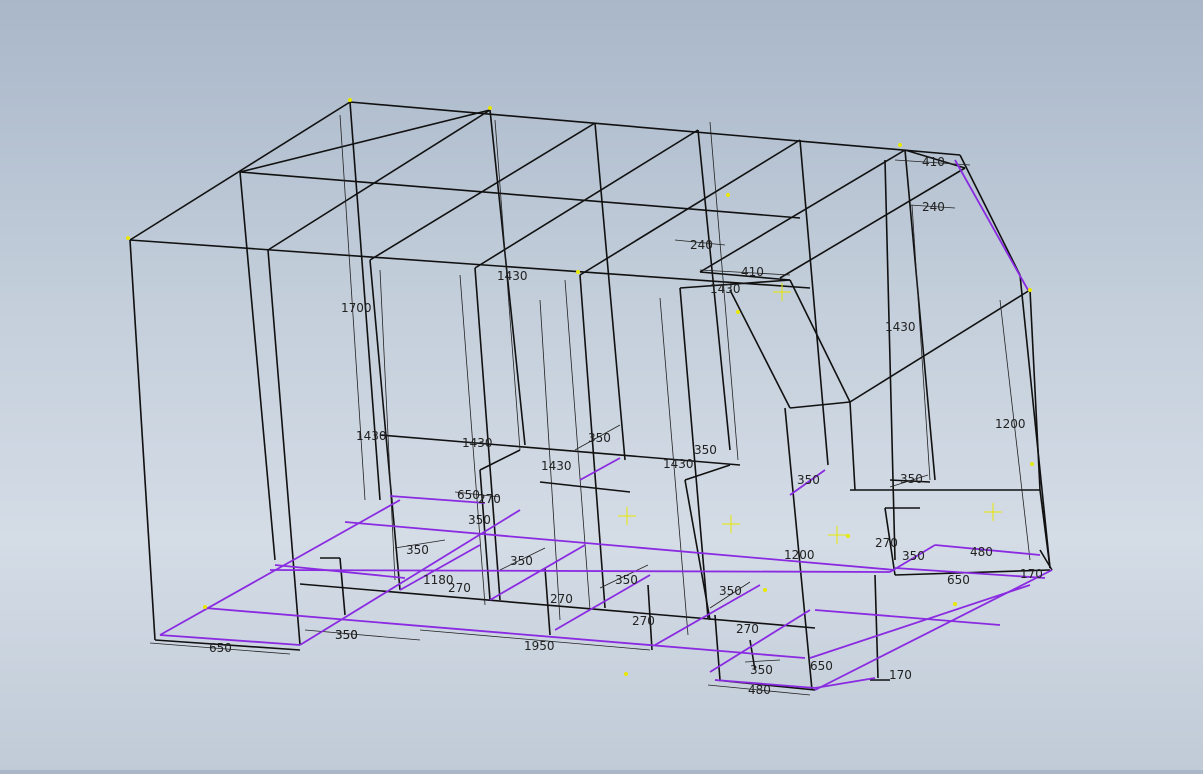  Describe the element at coordinates (356, 308) in the screenshot. I see `dimension-label: 1700` at that location.